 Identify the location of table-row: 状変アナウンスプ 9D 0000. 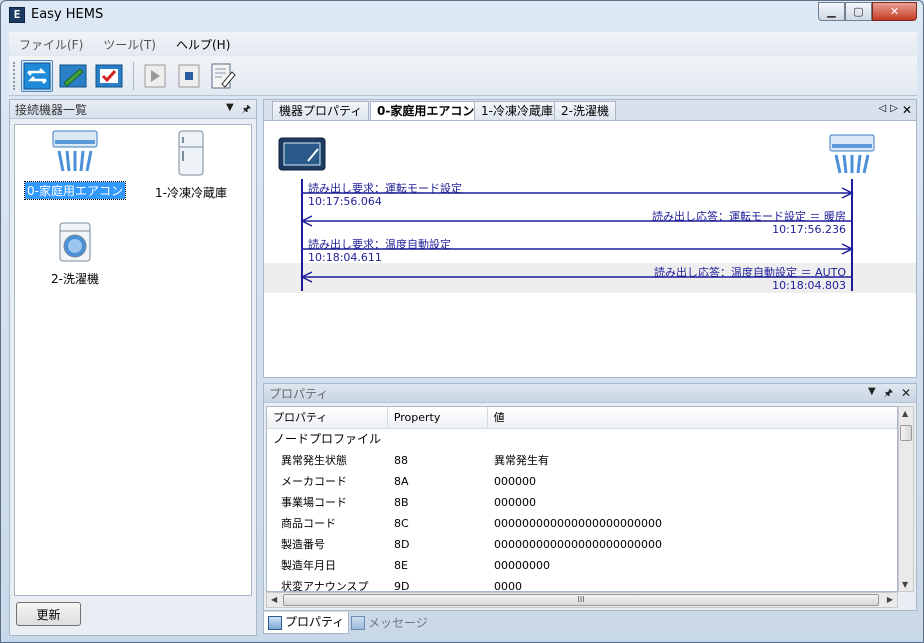
(582, 584).